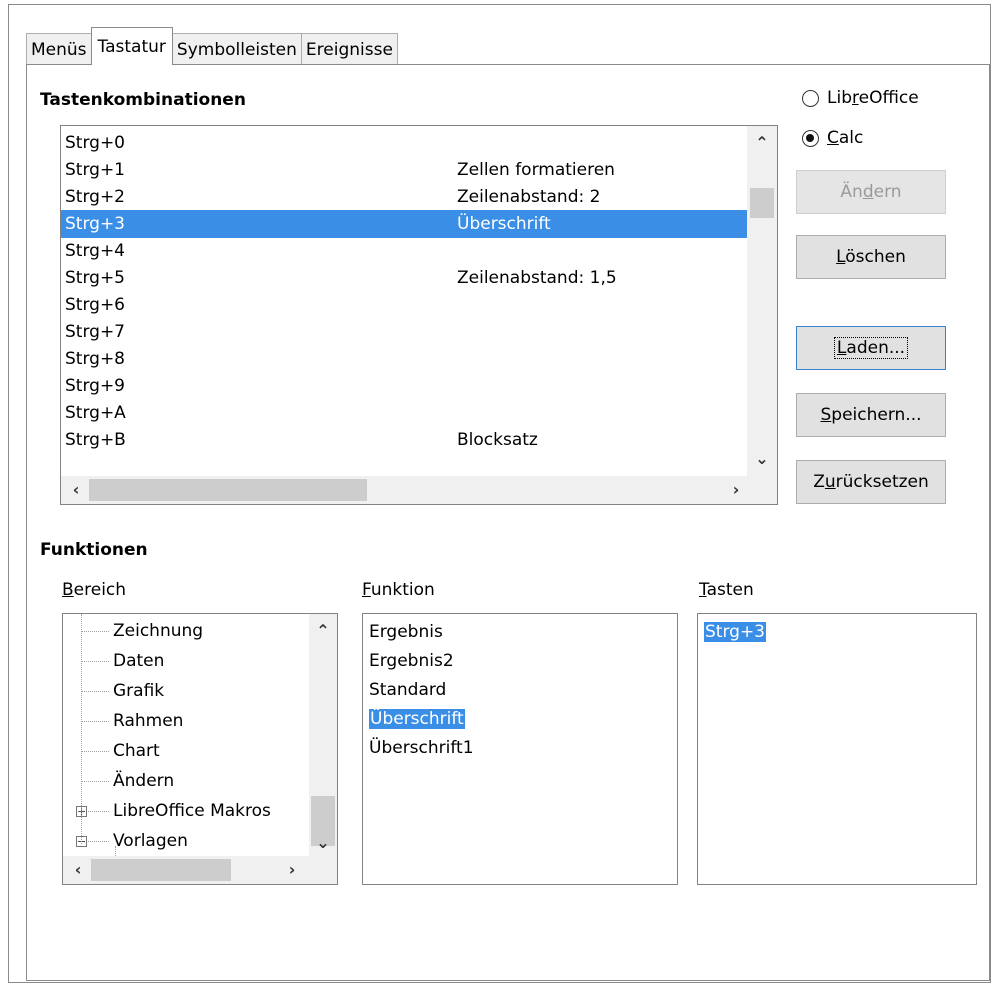 The width and height of the screenshot is (995, 987). I want to click on shortcut-key: Strg+9, so click(95, 386).